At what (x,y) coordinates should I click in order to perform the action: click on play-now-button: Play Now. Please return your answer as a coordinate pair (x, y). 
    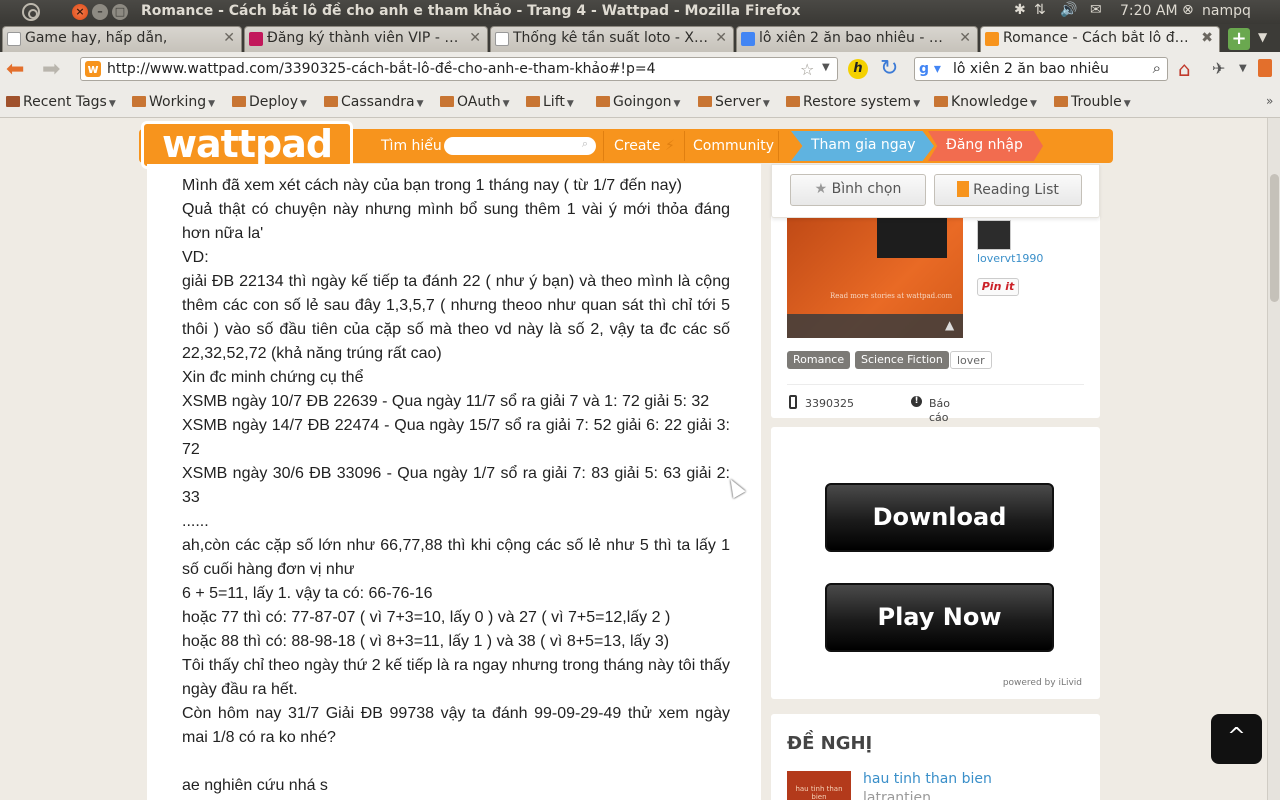
    Looking at the image, I should click on (939, 617).